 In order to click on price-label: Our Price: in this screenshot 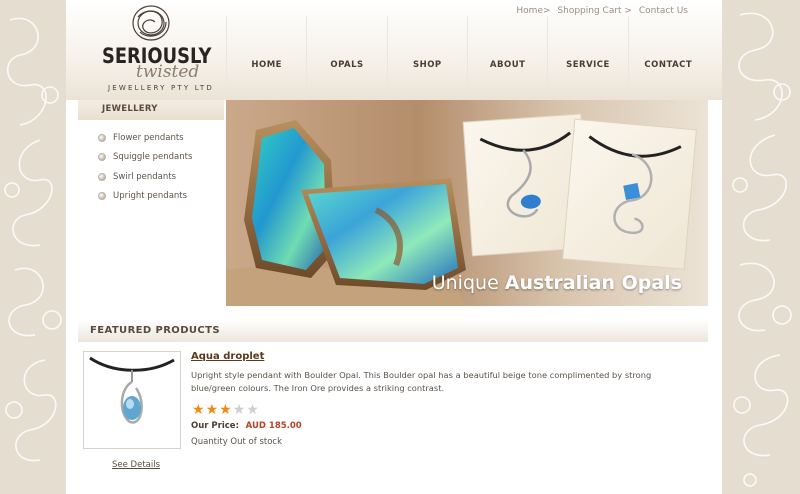, I will do `click(215, 426)`.